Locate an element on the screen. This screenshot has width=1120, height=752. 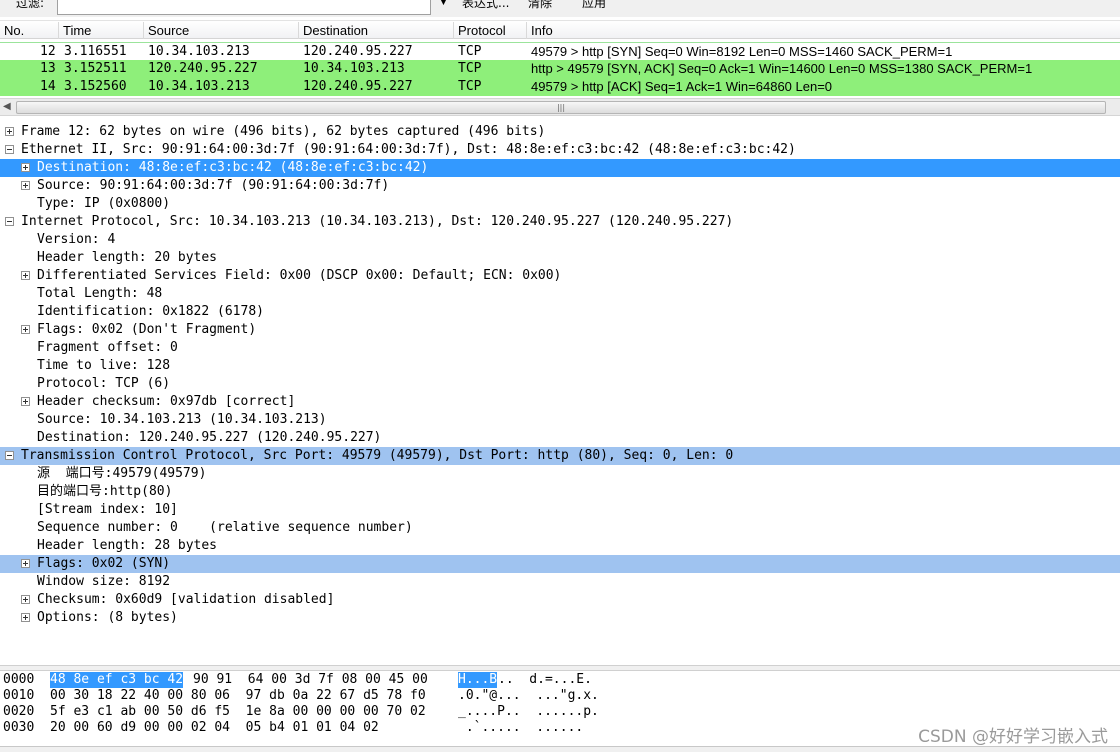
bytes-ascii: .0."@... ..."g.x. is located at coordinates (528, 696).